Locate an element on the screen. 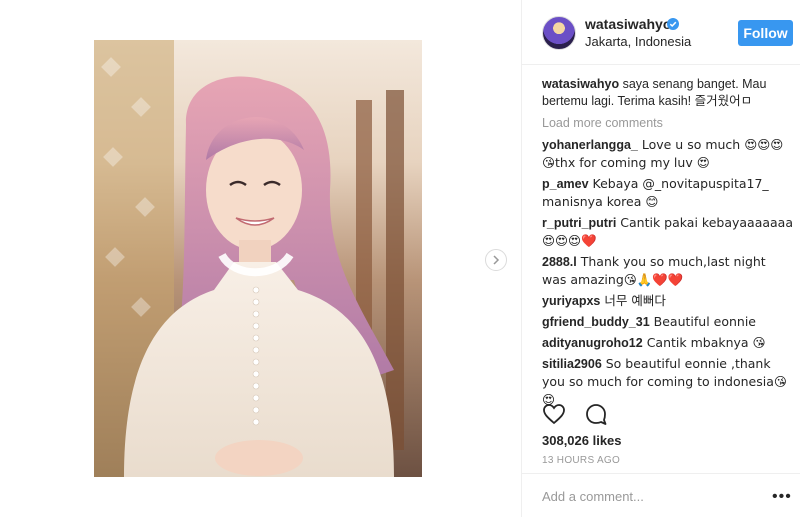 The height and width of the screenshot is (517, 800). comment-text: 너무 예뻐다 is located at coordinates (633, 300).